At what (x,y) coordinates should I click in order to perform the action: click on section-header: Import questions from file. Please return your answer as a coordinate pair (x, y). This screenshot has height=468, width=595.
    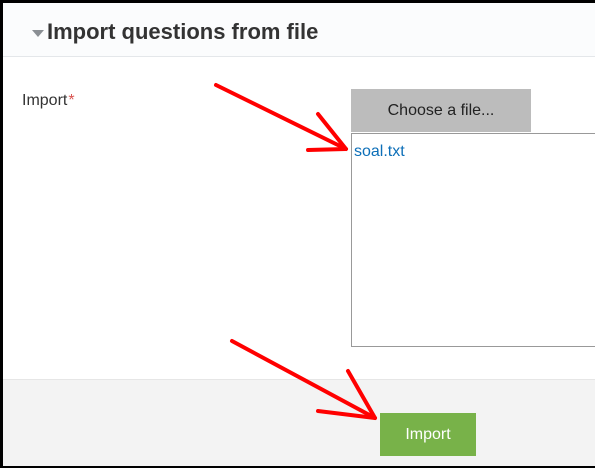
    Looking at the image, I should click on (299, 30).